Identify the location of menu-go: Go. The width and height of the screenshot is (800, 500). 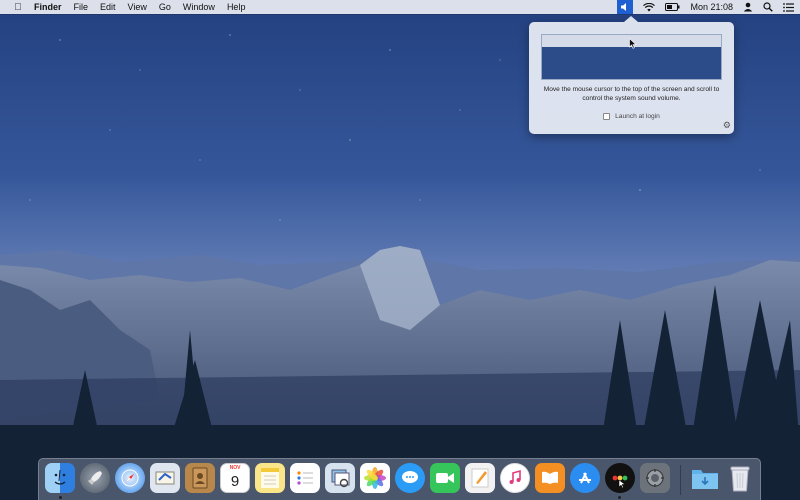
(165, 7).